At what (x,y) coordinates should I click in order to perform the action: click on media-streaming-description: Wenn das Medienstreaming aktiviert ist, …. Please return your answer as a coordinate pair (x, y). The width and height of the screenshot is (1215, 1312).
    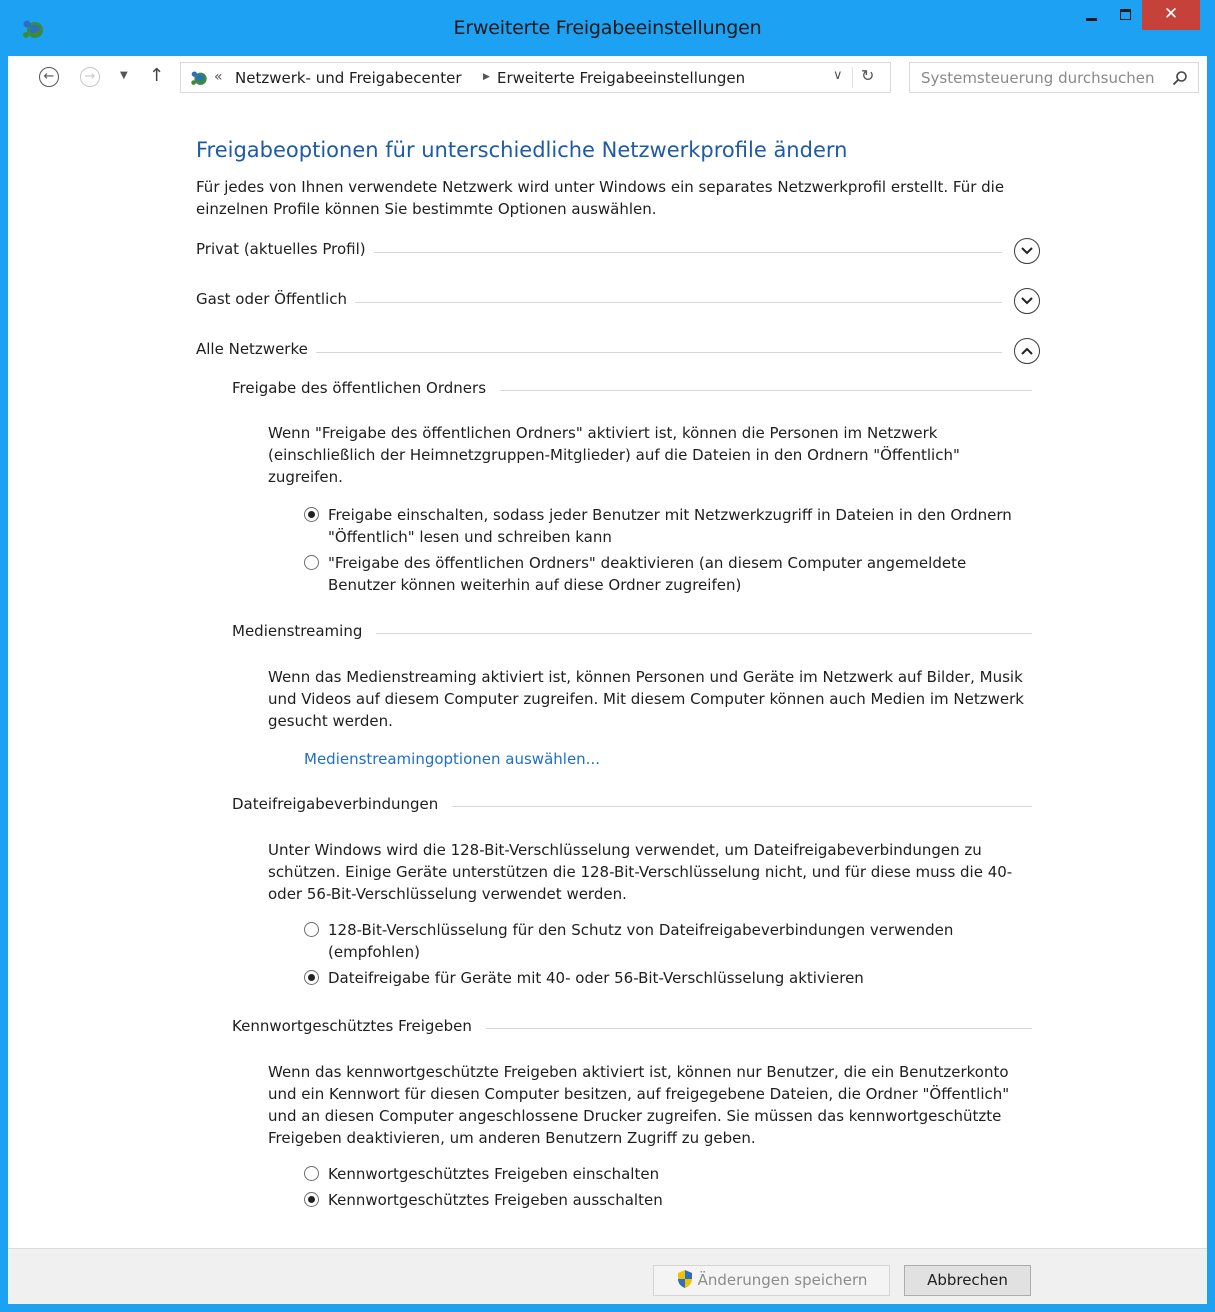
    Looking at the image, I should click on (646, 699).